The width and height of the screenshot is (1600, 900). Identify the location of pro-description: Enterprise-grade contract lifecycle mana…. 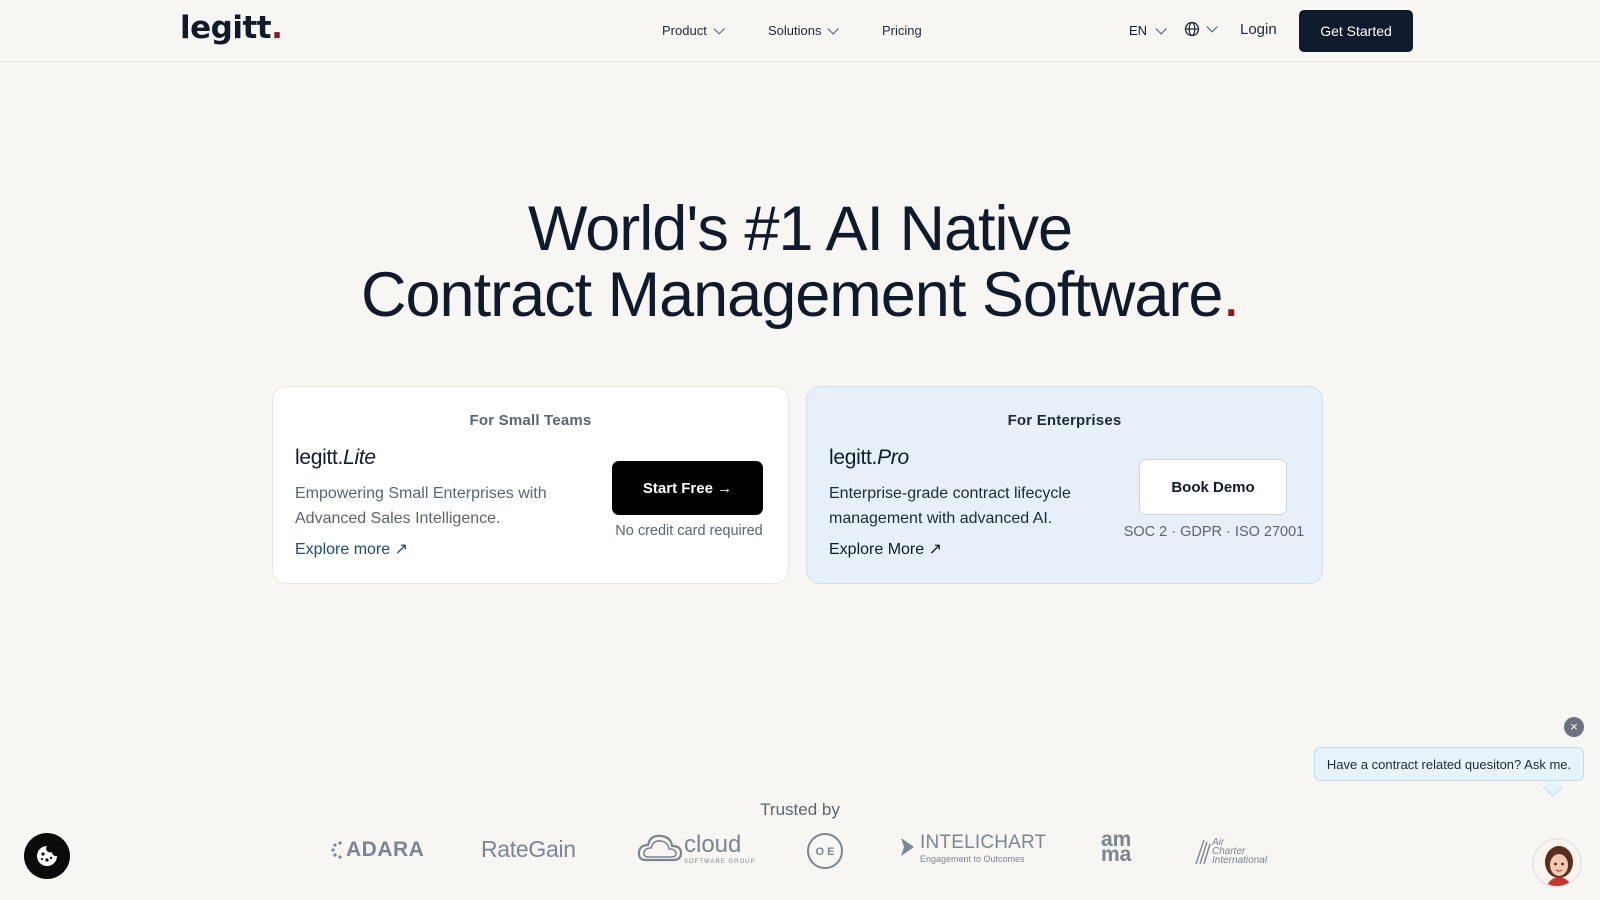
(950, 506).